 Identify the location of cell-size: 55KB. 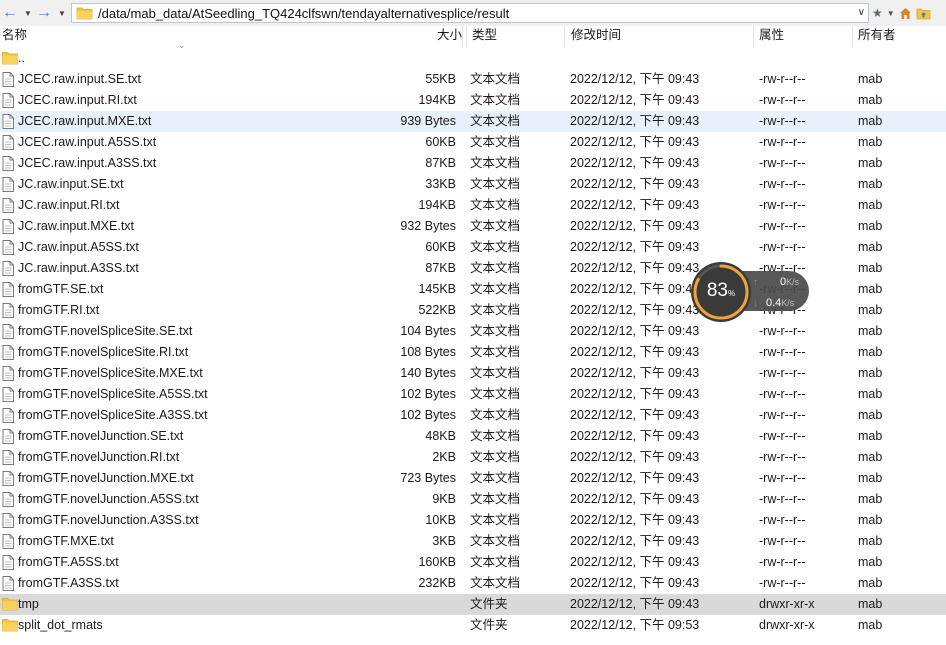
(440, 79).